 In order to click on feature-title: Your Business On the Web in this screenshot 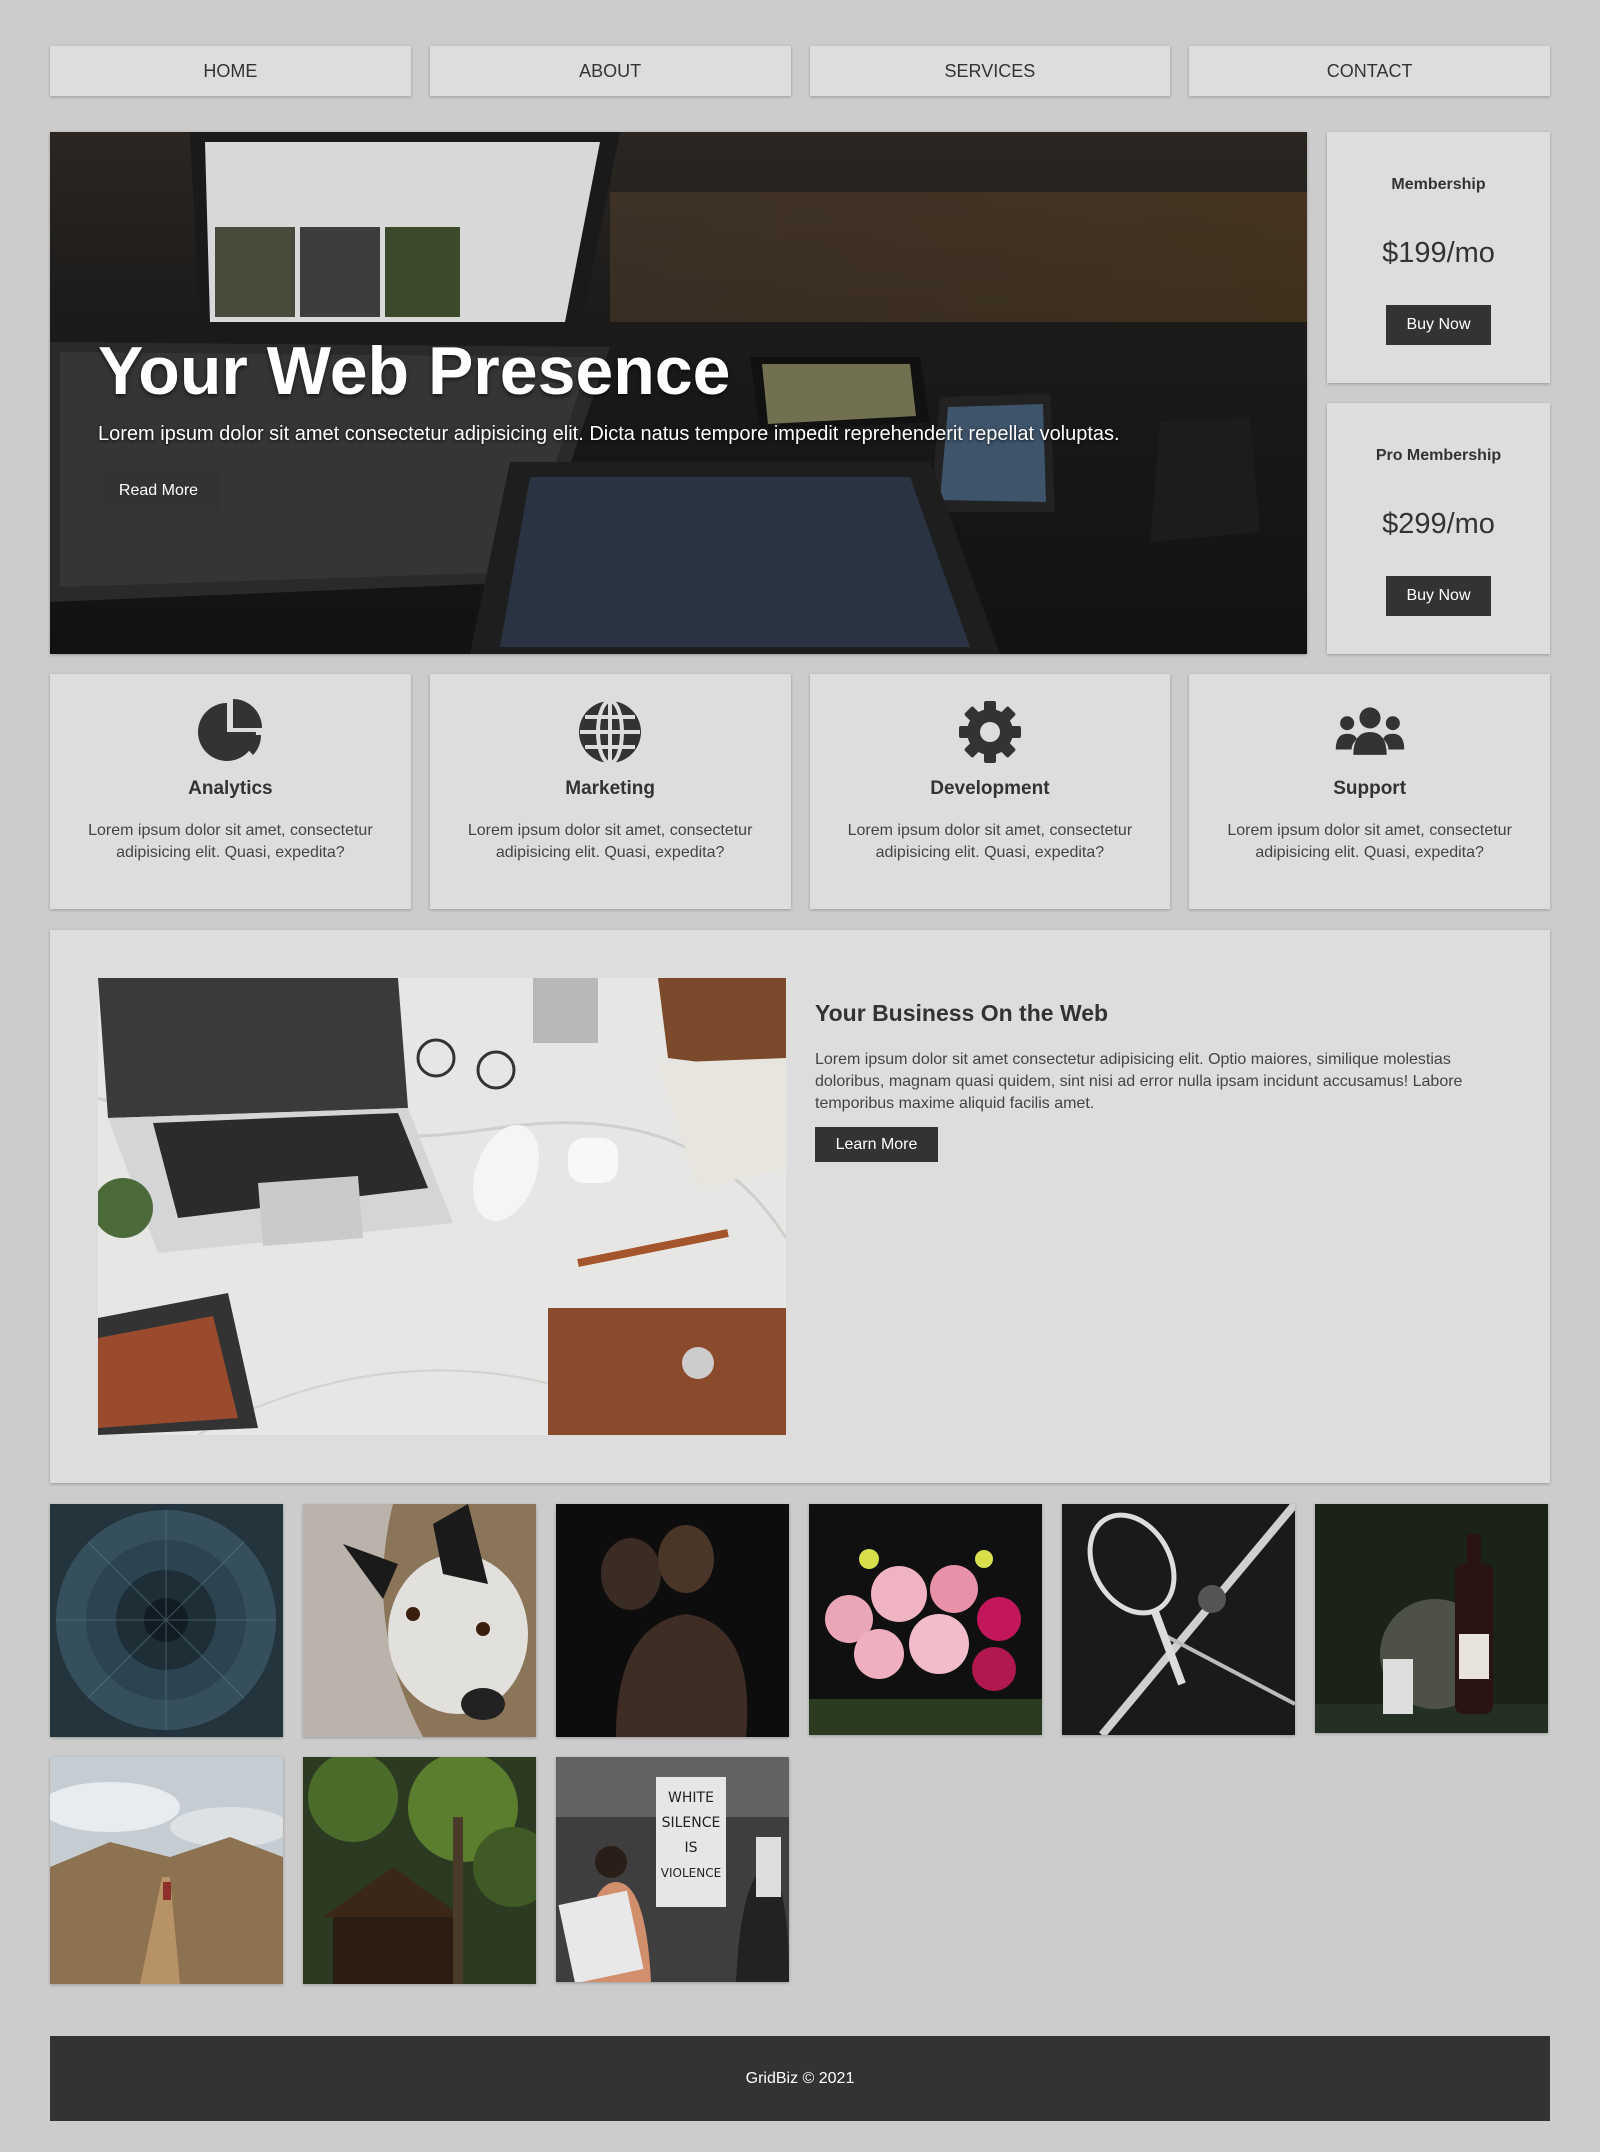, I will do `click(962, 1013)`.